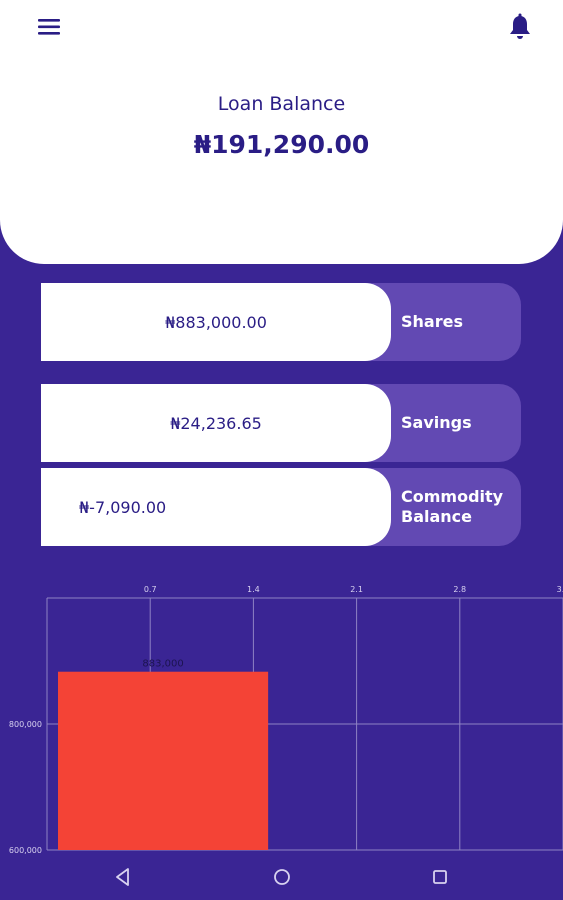 The height and width of the screenshot is (900, 563). I want to click on commodity-balance-row: ₦-7,090.00 Commodity Balance, so click(281, 507).